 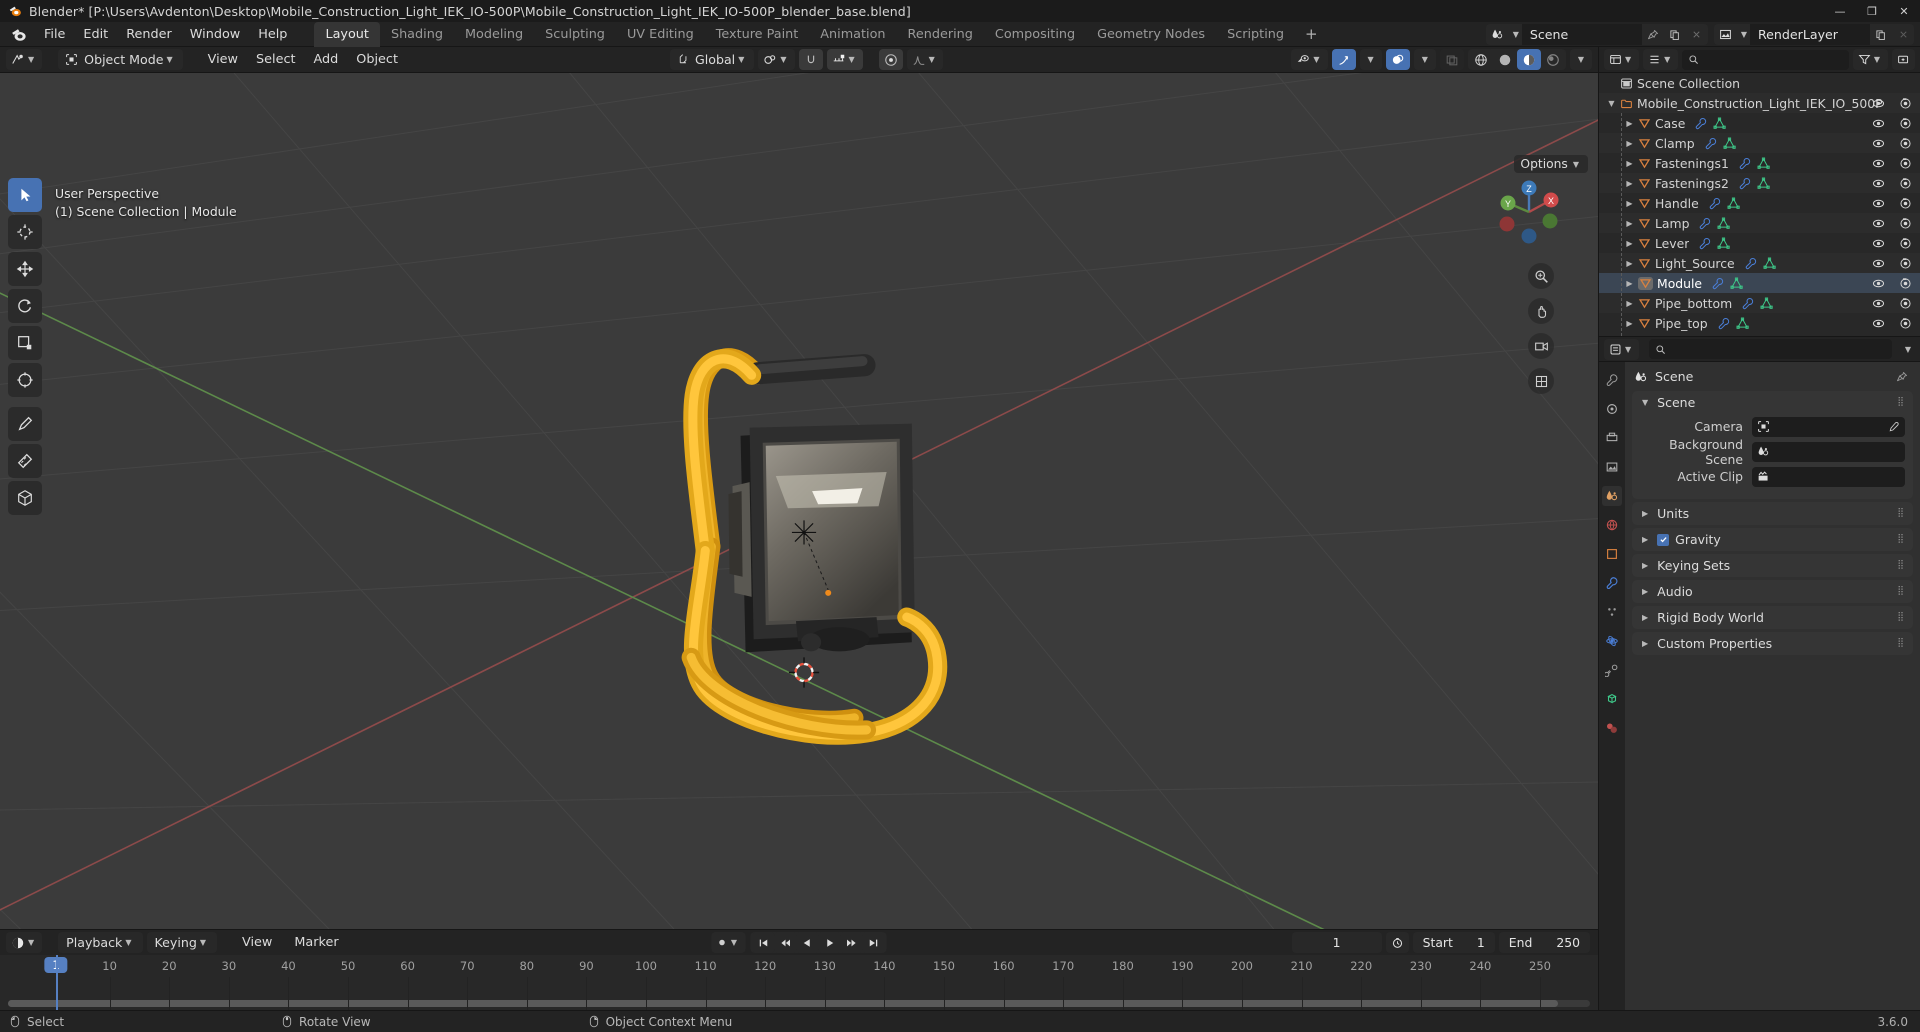 What do you see at coordinates (575, 34) in the screenshot?
I see `tab-sculpting: Sculpting` at bounding box center [575, 34].